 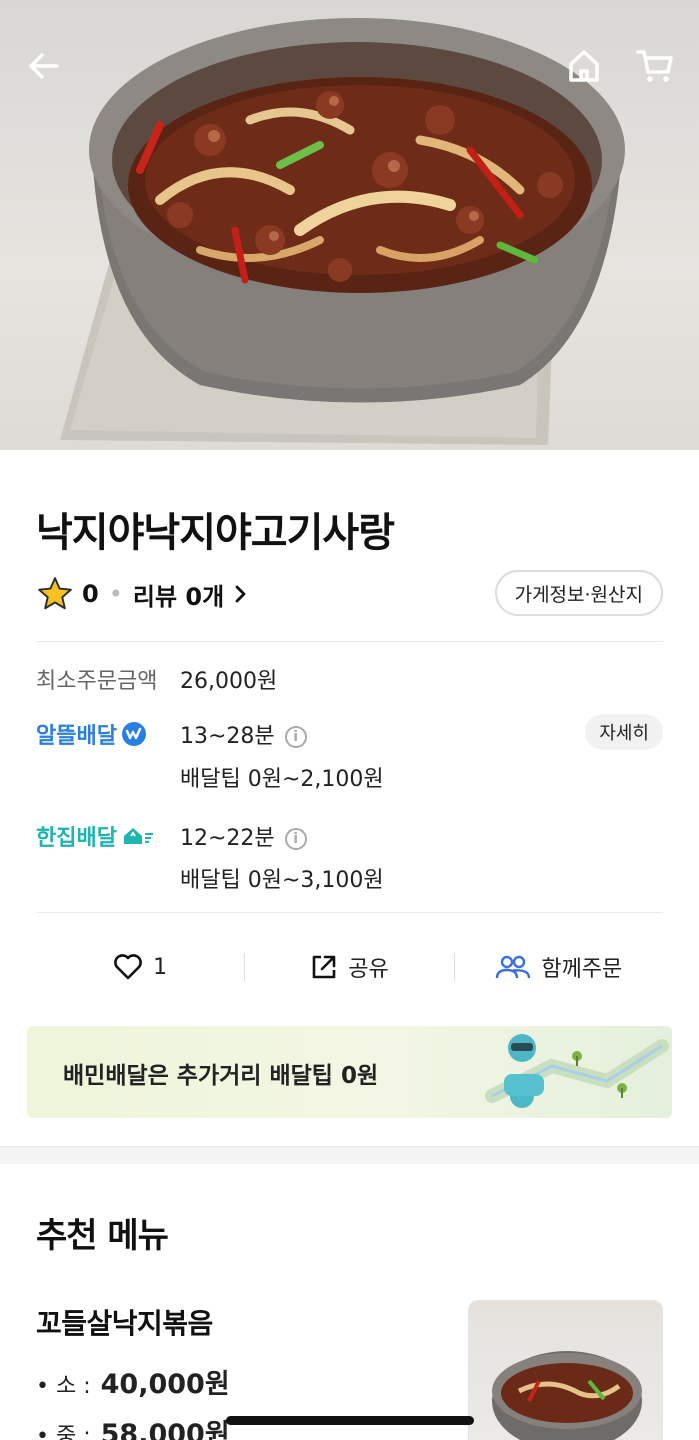 I want to click on alttle-time-row: 13~28분 i, so click(x=243, y=734).